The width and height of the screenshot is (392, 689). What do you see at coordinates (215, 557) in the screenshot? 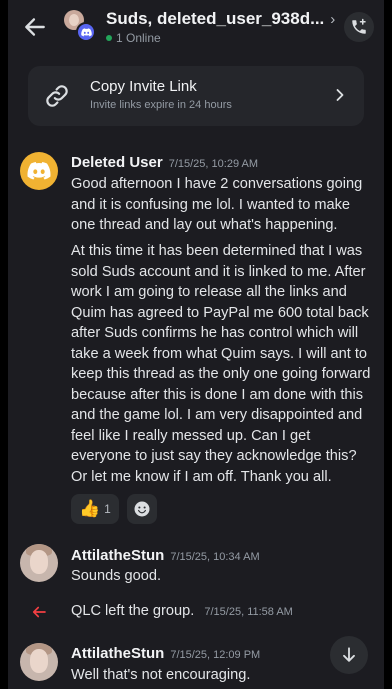
I see `timestamp: 7/15/25, 10:34 AM` at bounding box center [215, 557].